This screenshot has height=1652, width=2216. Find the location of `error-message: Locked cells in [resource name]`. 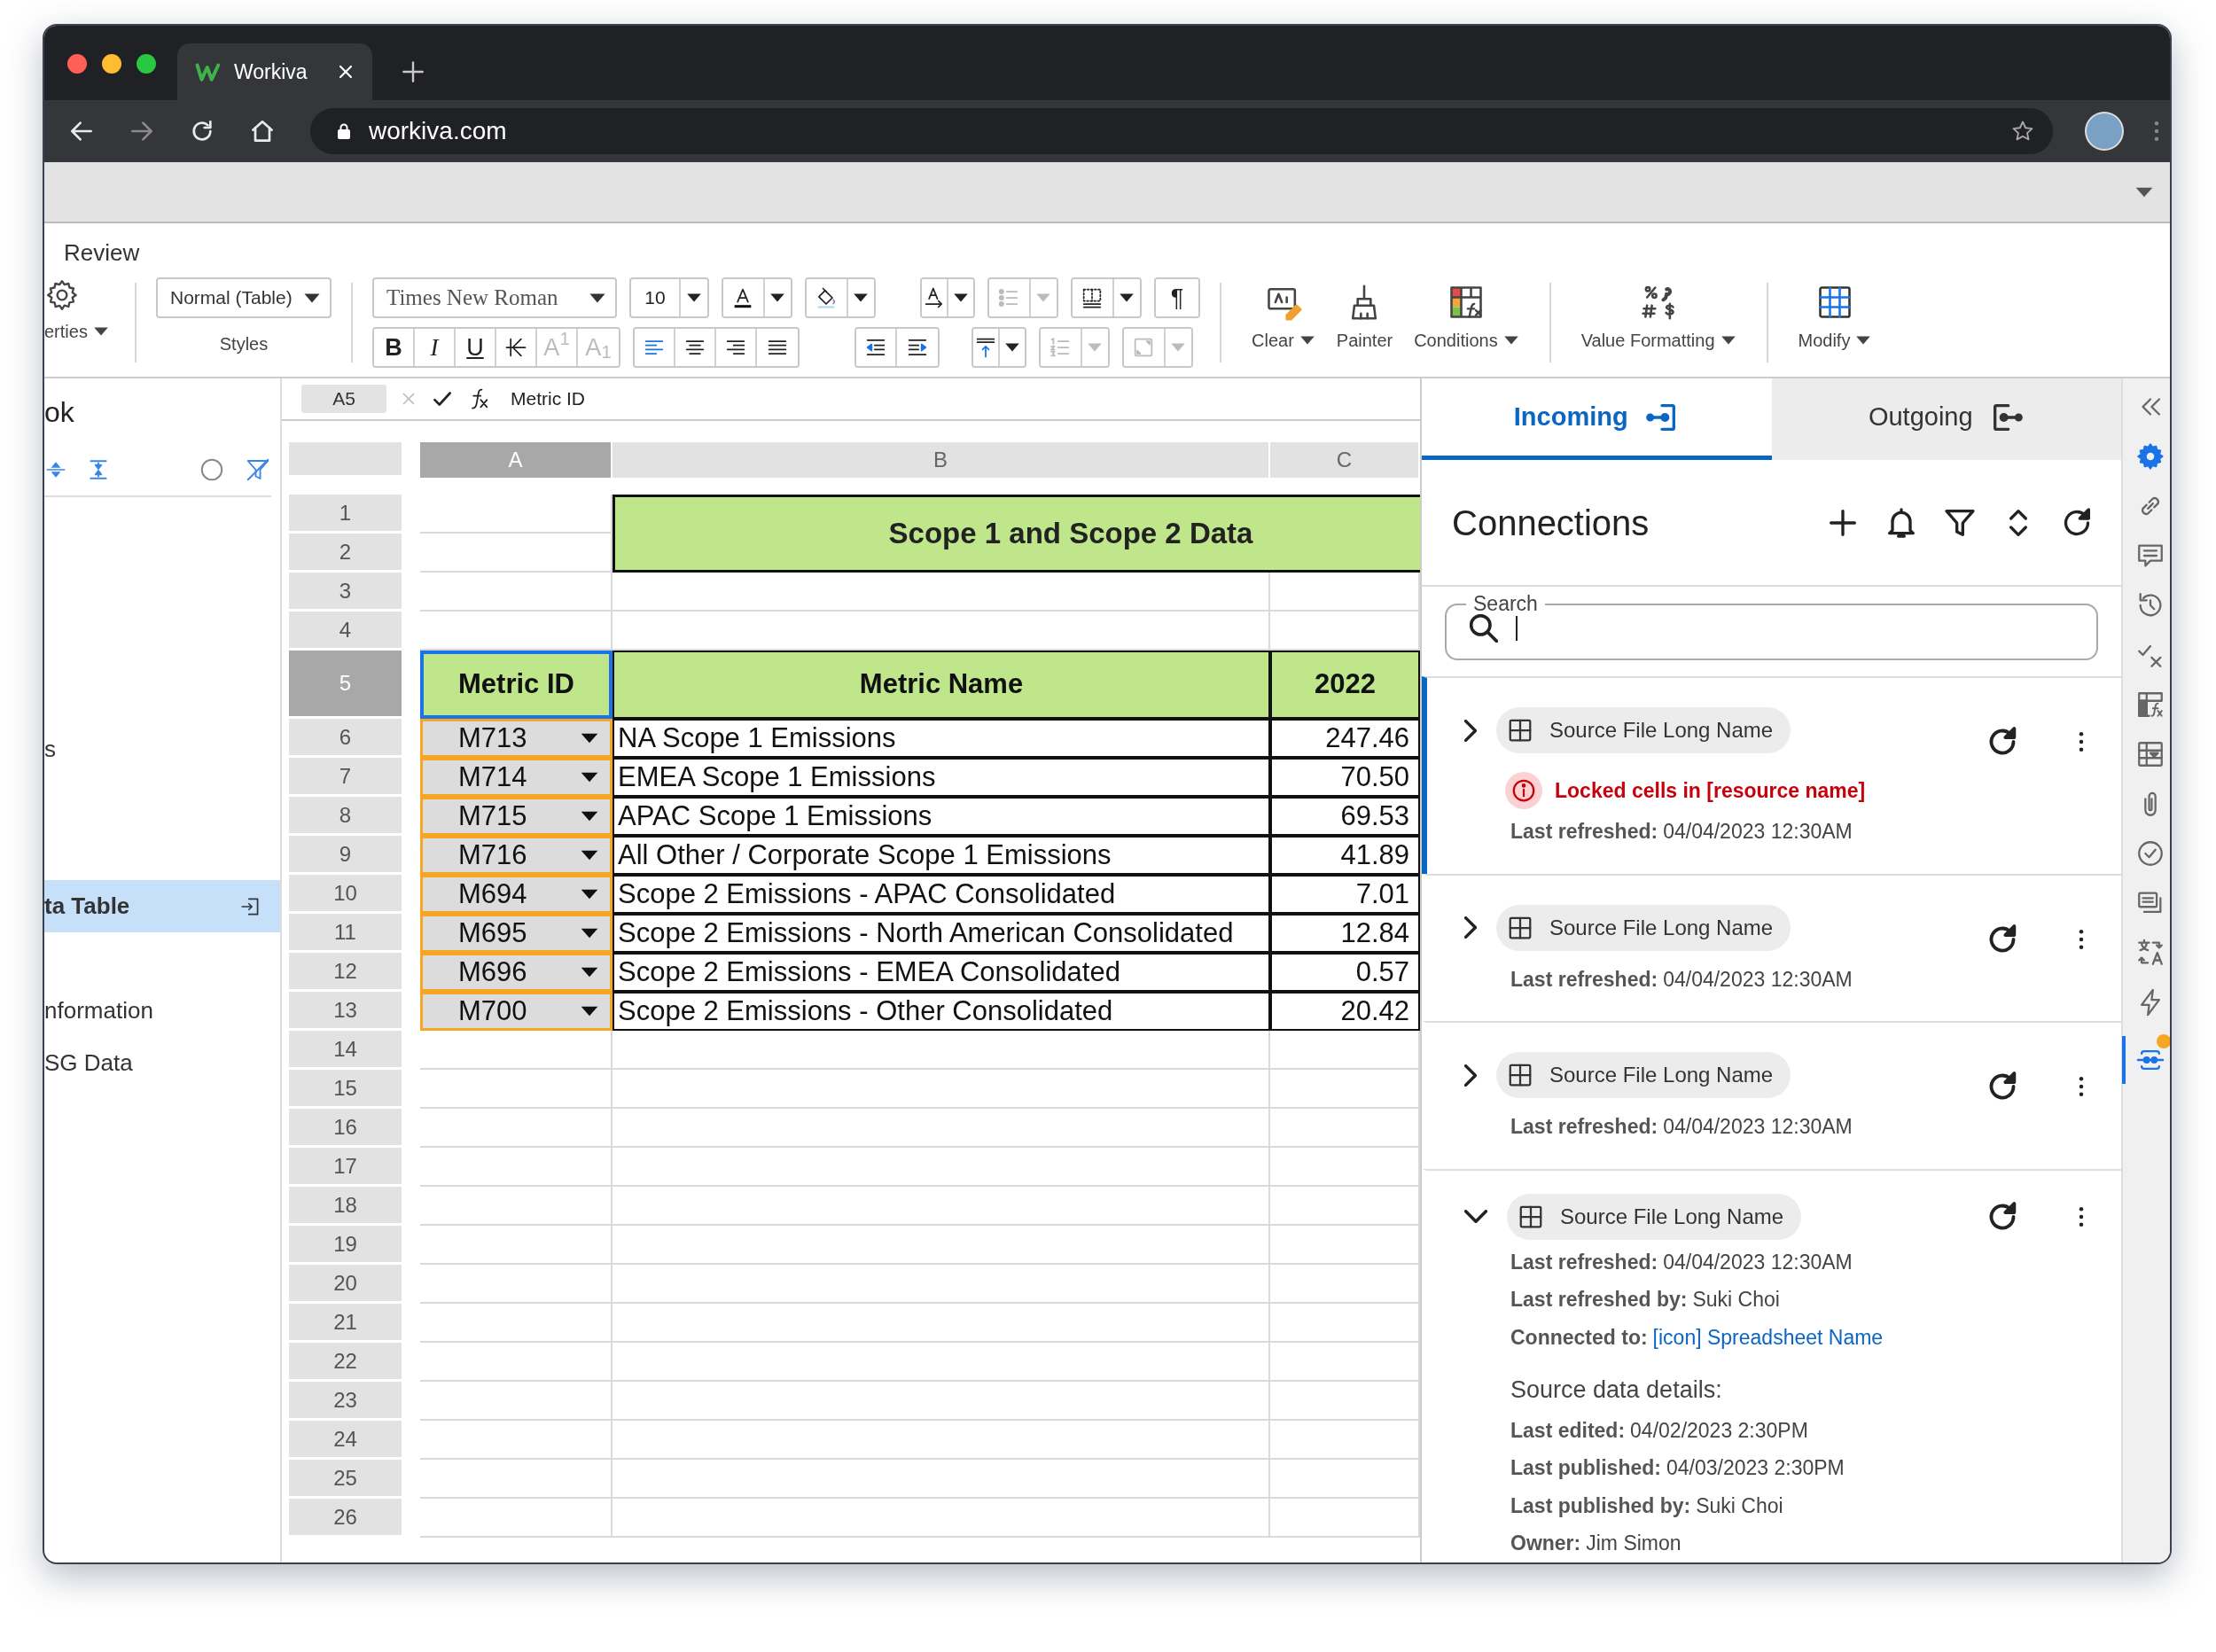

error-message: Locked cells in [resource name] is located at coordinates (1710, 790).